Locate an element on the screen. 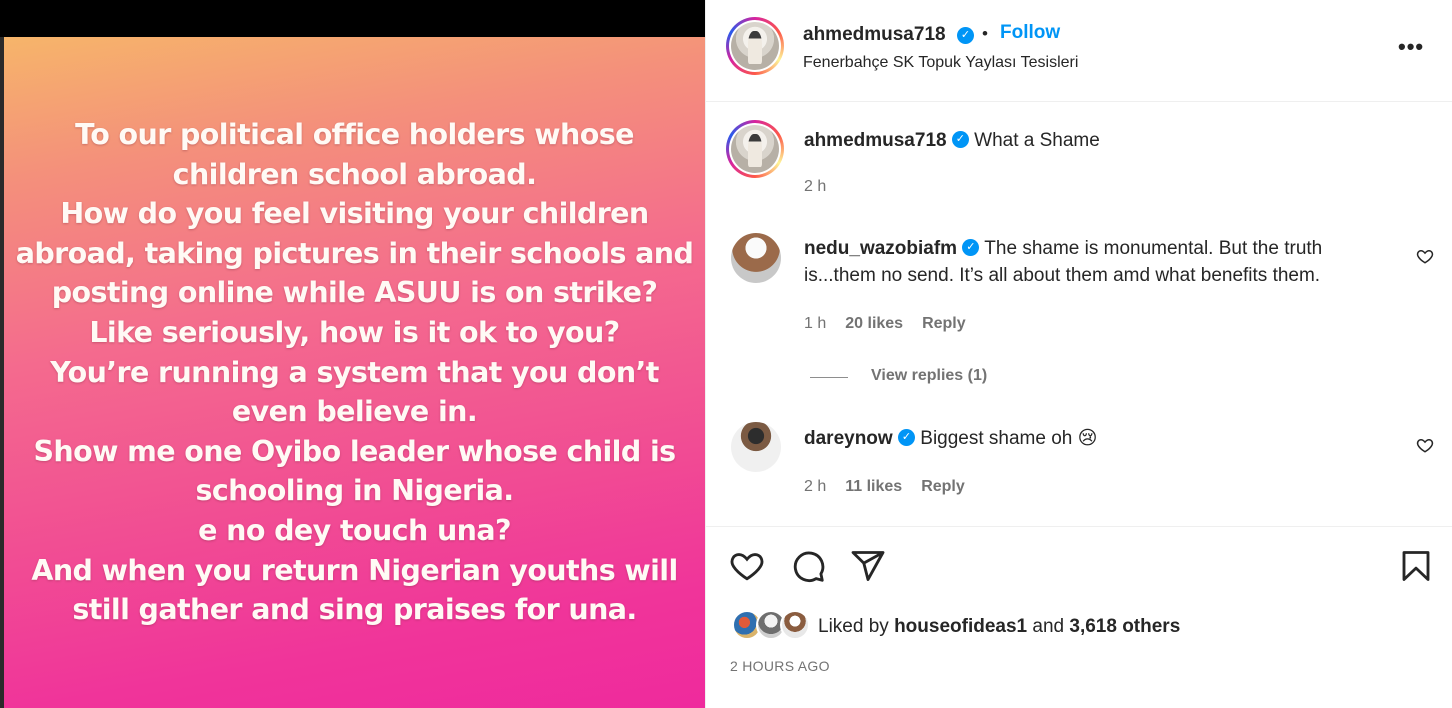  story-line: posting online while ASUU is on strike? is located at coordinates (354, 293).